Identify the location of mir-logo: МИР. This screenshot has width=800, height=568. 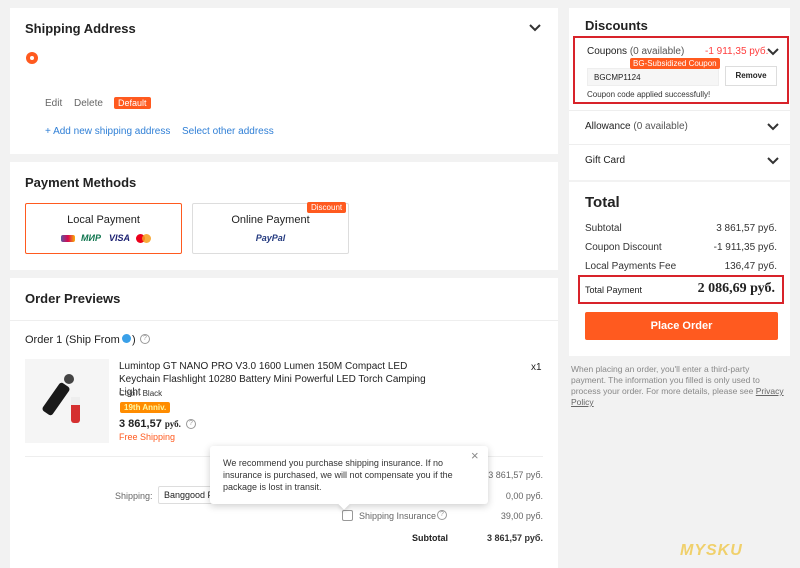
(91, 238).